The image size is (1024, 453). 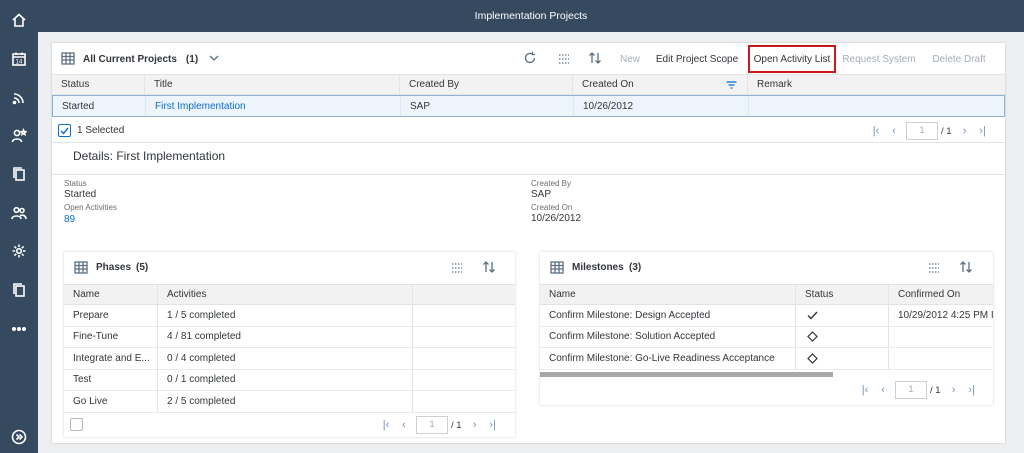 What do you see at coordinates (111, 315) in the screenshot?
I see `phase-name: Prepare` at bounding box center [111, 315].